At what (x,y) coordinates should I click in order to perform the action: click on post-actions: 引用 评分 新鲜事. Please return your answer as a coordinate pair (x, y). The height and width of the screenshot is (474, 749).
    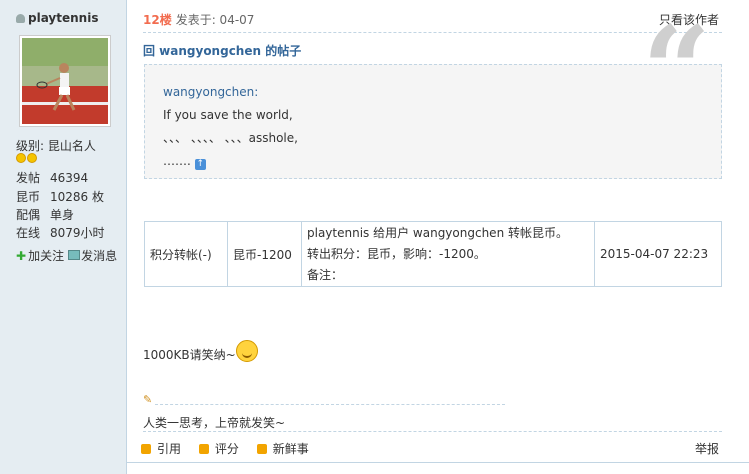
    Looking at the image, I should click on (232, 448).